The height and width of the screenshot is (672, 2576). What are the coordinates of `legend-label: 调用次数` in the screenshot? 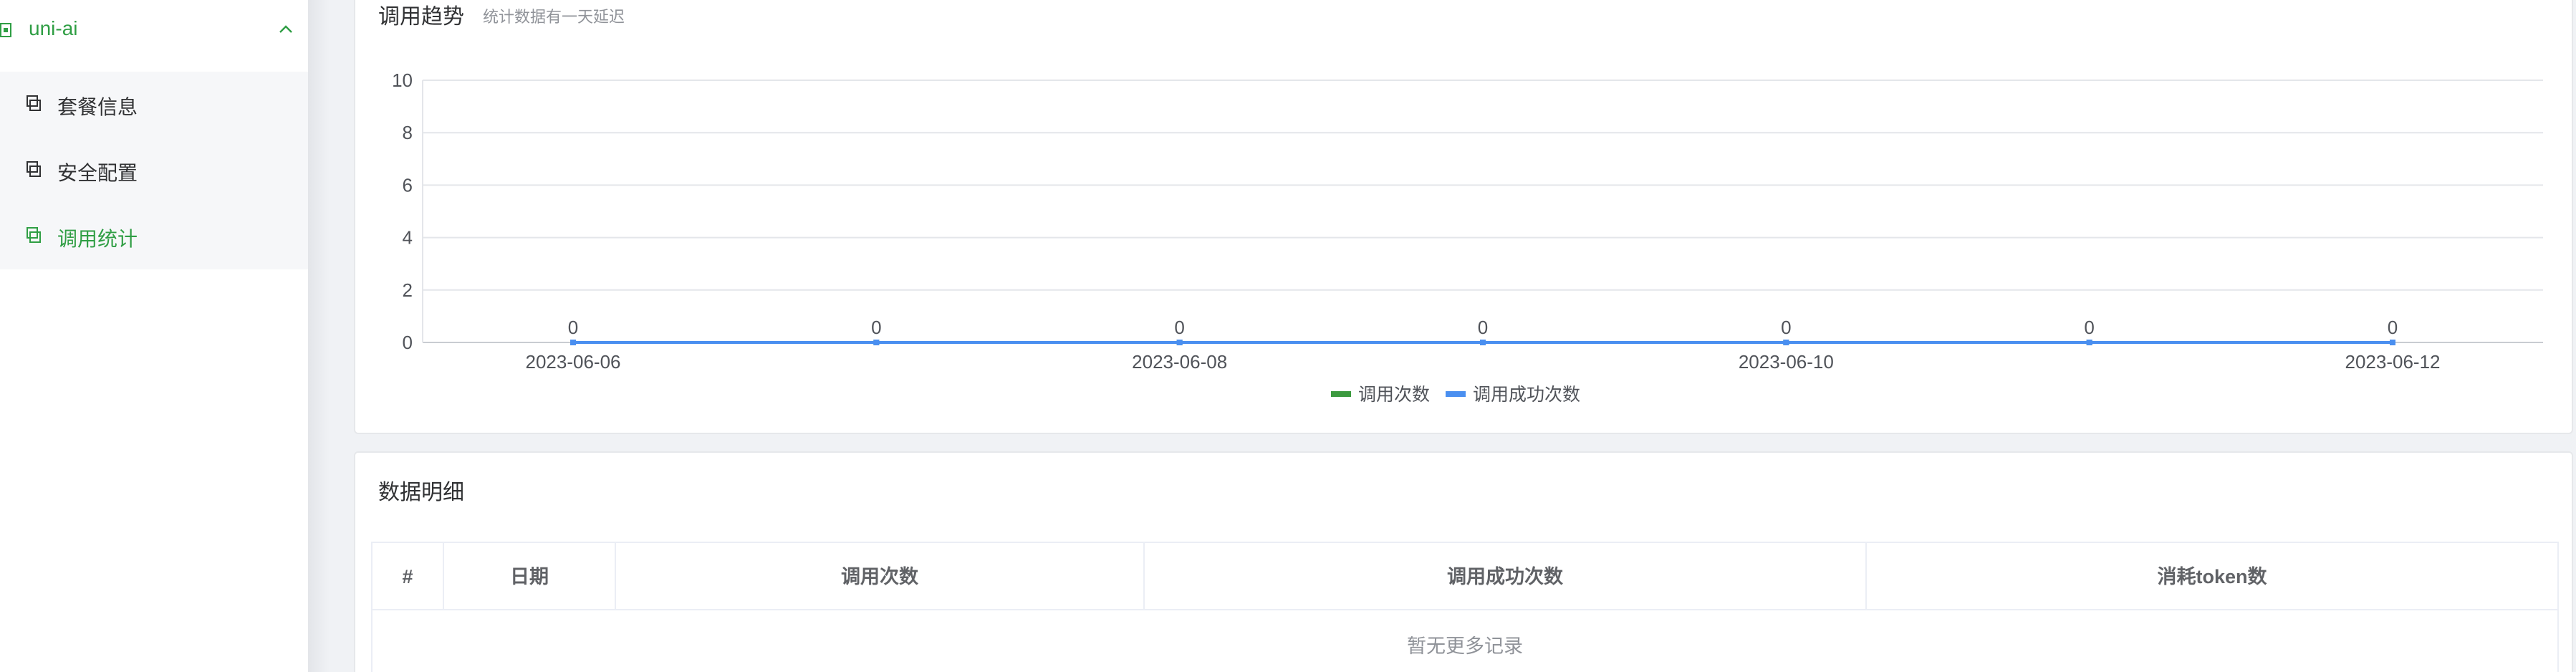 It's located at (1394, 395).